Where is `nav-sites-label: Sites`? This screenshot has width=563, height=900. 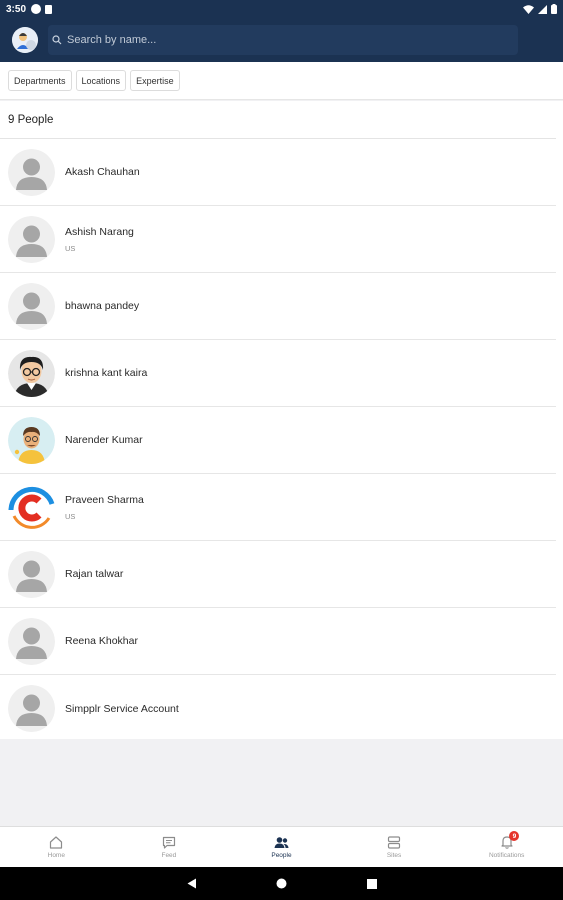 nav-sites-label: Sites is located at coordinates (394, 855).